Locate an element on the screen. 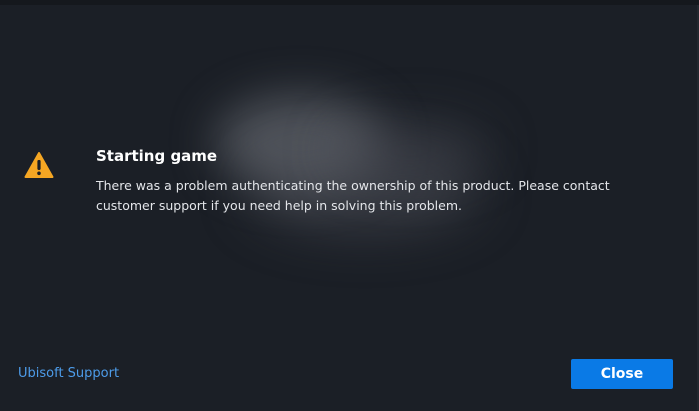  window-top-strip is located at coordinates (349, 2).